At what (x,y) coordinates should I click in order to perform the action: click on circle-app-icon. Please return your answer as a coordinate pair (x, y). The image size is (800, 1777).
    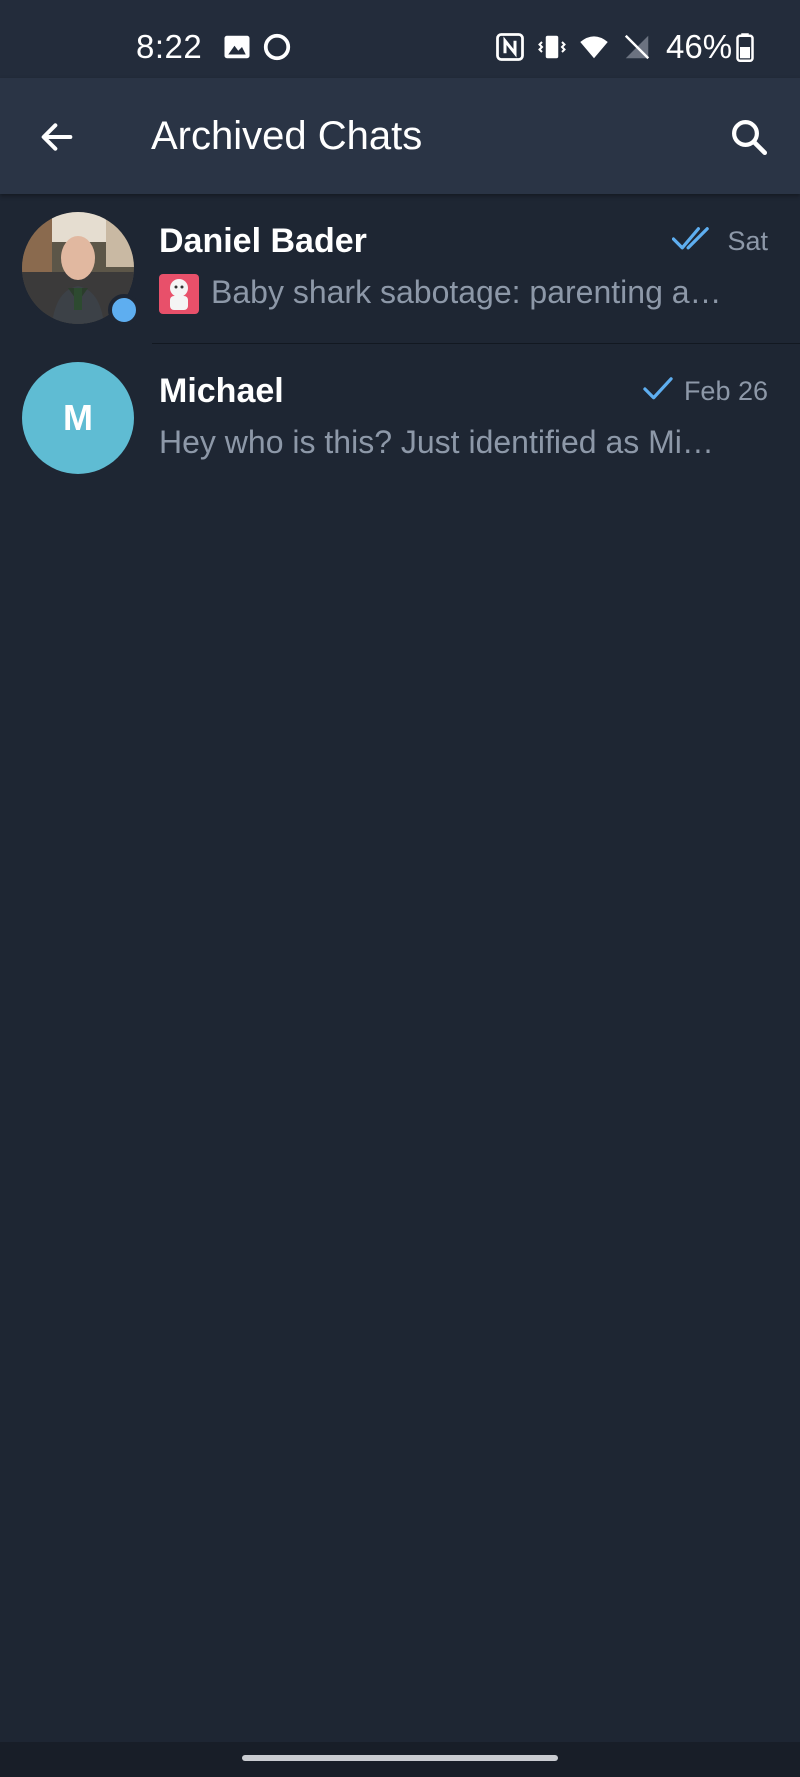
    Looking at the image, I should click on (277, 47).